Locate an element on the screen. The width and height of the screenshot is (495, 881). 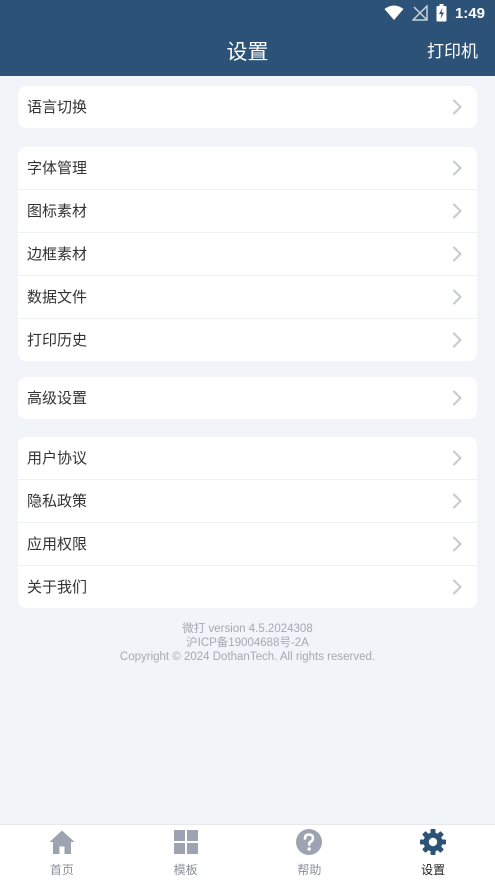
tab-label: 设置 is located at coordinates (433, 870).